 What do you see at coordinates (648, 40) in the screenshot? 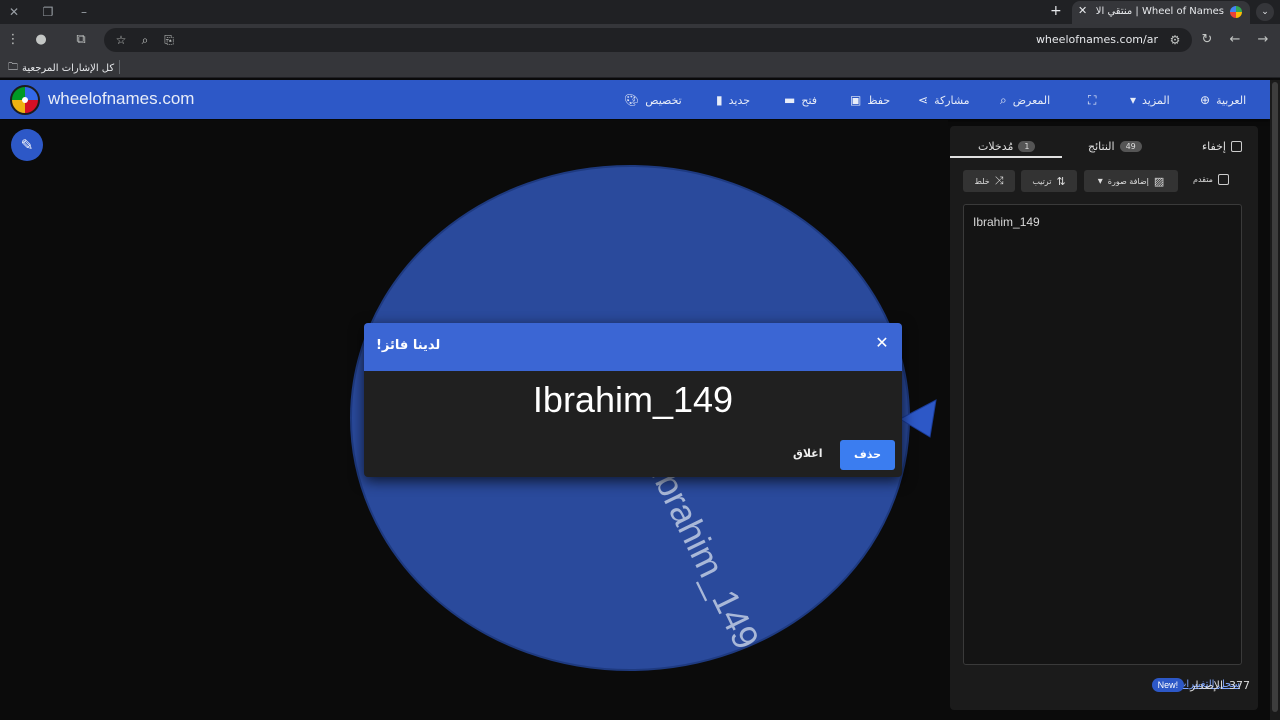
I see `address-bar: ☆ ⌕ ⎘ wheelofnames.com/ar ⚙` at bounding box center [648, 40].